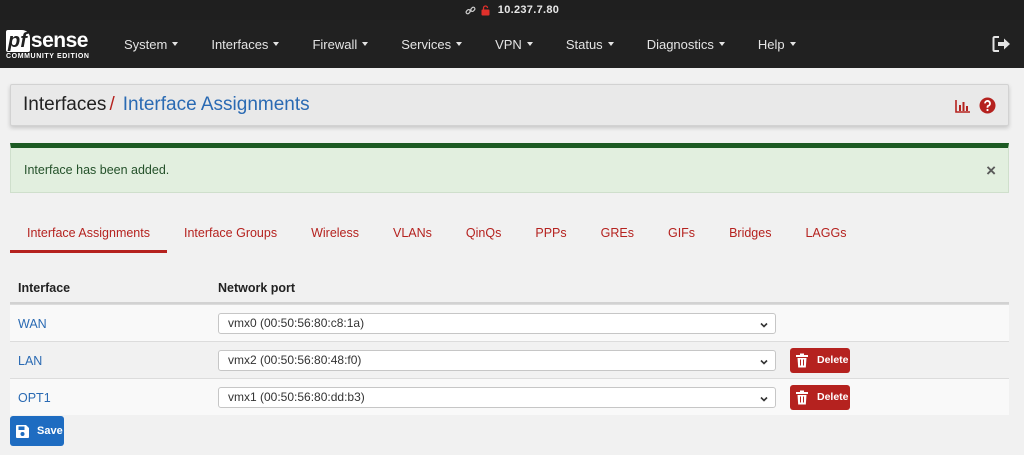  I want to click on menu-status: Status, so click(590, 44).